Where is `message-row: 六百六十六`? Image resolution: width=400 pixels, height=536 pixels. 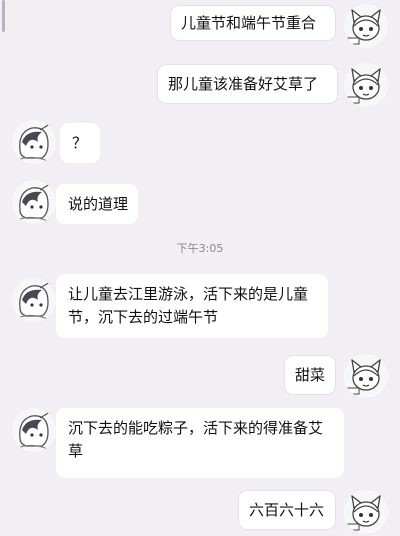
message-row: 六百六十六 is located at coordinates (200, 512).